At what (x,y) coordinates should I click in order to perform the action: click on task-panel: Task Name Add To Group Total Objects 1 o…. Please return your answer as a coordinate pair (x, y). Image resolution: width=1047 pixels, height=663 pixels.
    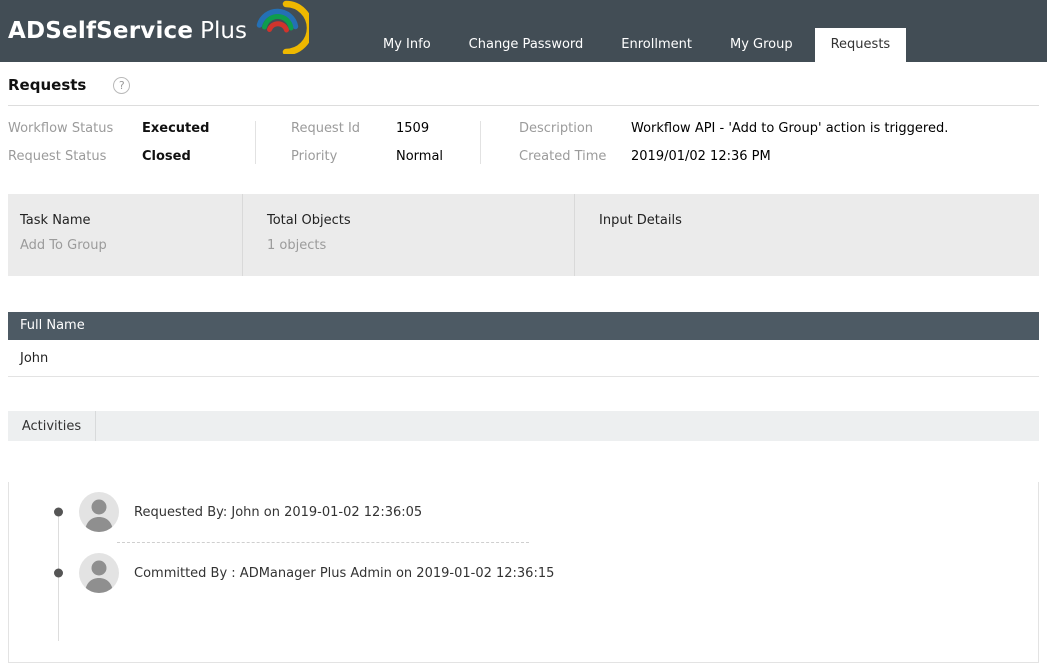
    Looking at the image, I should click on (523, 235).